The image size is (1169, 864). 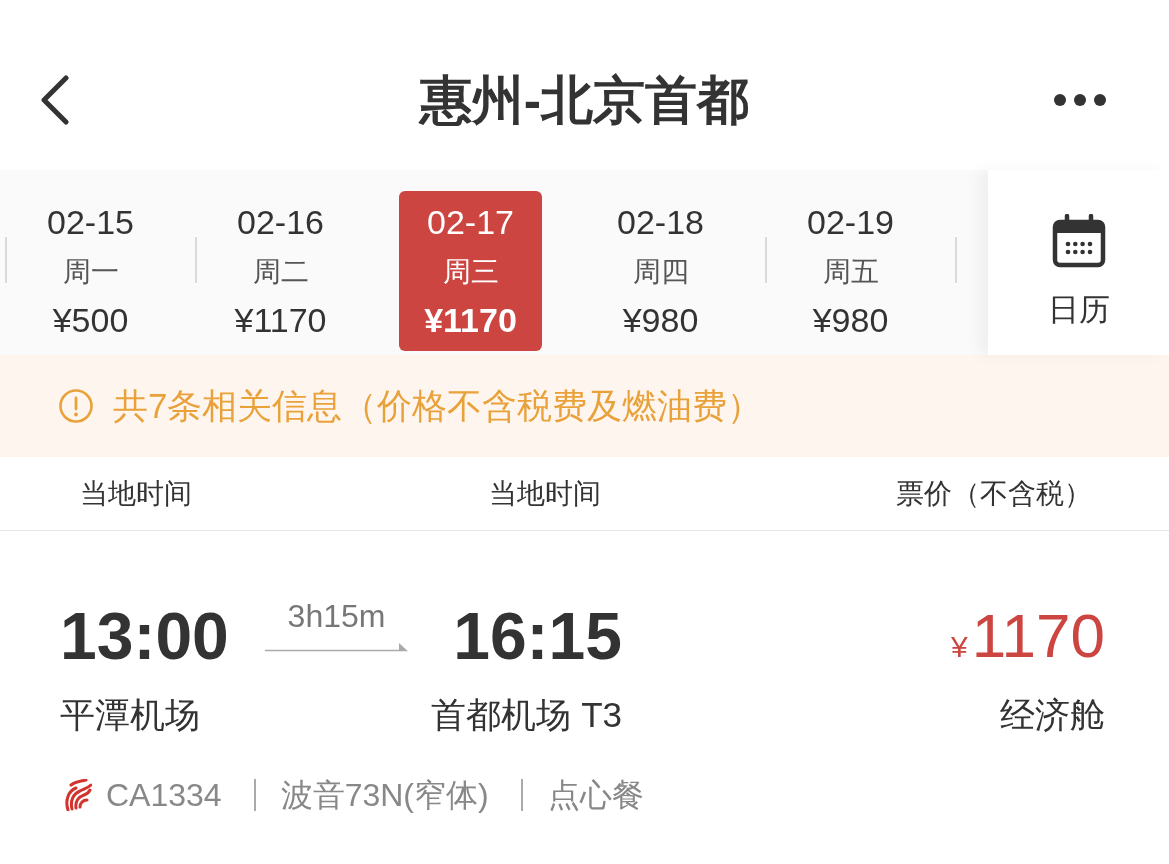 What do you see at coordinates (164, 795) in the screenshot?
I see `flight-number: CA1334` at bounding box center [164, 795].